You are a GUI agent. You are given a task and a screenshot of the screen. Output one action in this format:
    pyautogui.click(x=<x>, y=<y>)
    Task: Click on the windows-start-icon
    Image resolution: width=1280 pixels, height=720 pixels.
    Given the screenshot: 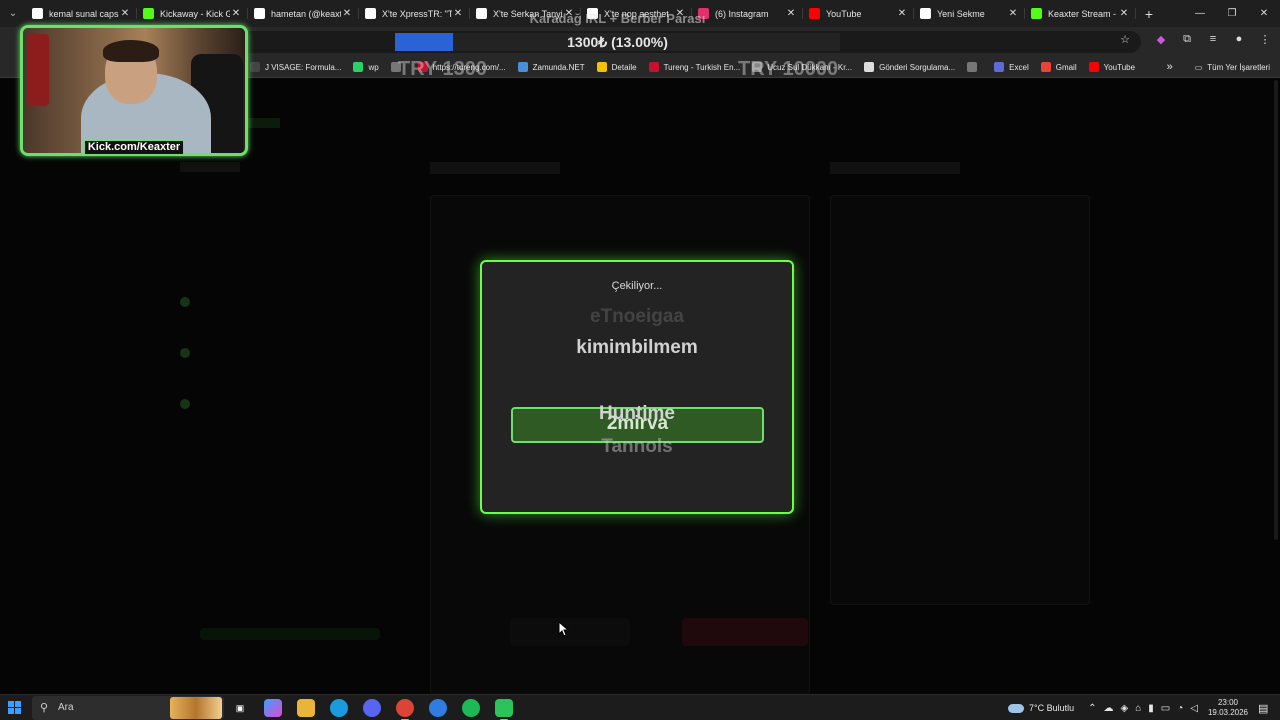 What is the action you would take?
    pyautogui.click(x=15, y=708)
    